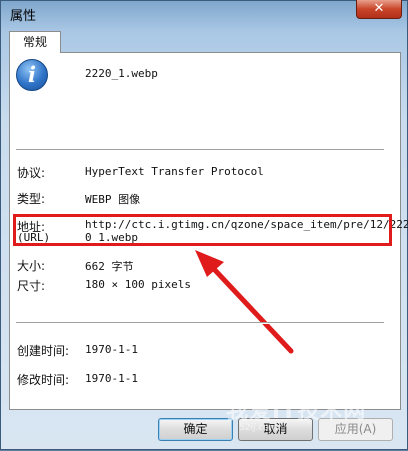 This screenshot has width=408, height=451. What do you see at coordinates (111, 378) in the screenshot?
I see `modified-value: 1970-1-1` at bounding box center [111, 378].